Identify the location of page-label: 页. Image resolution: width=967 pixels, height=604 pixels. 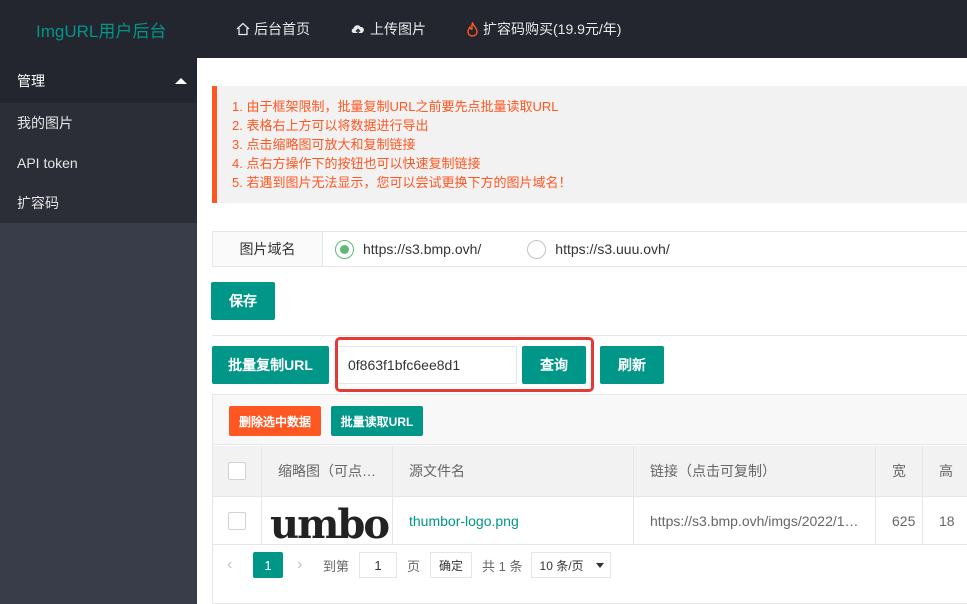
(414, 566).